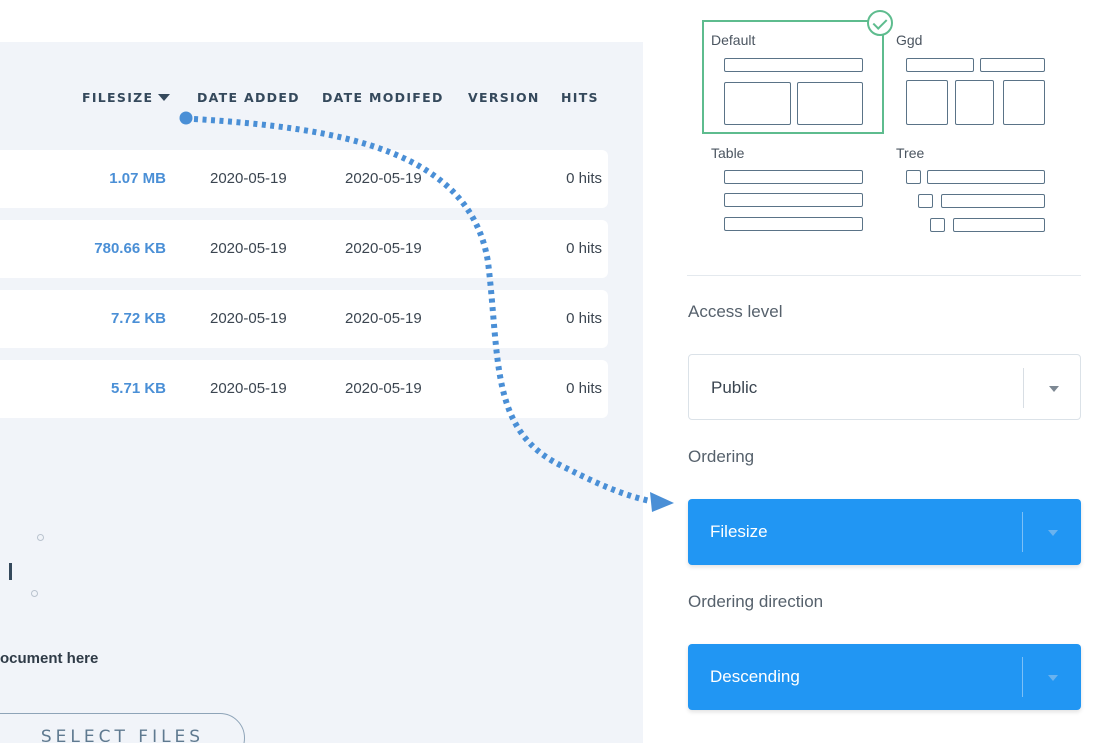 The width and height of the screenshot is (1104, 743). I want to click on ordering-direction-label: Ordering direction, so click(756, 601).